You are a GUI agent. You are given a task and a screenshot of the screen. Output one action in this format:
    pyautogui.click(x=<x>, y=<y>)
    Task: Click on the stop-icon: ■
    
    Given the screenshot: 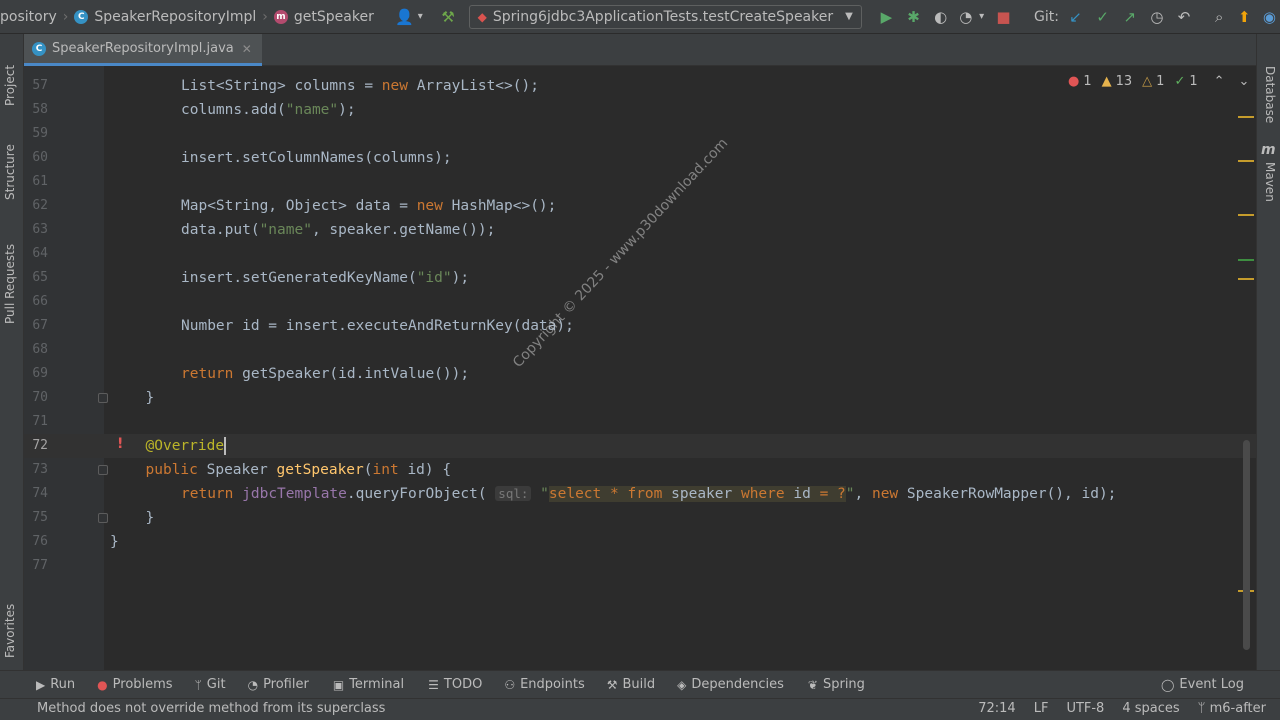 What is the action you would take?
    pyautogui.click(x=1003, y=17)
    